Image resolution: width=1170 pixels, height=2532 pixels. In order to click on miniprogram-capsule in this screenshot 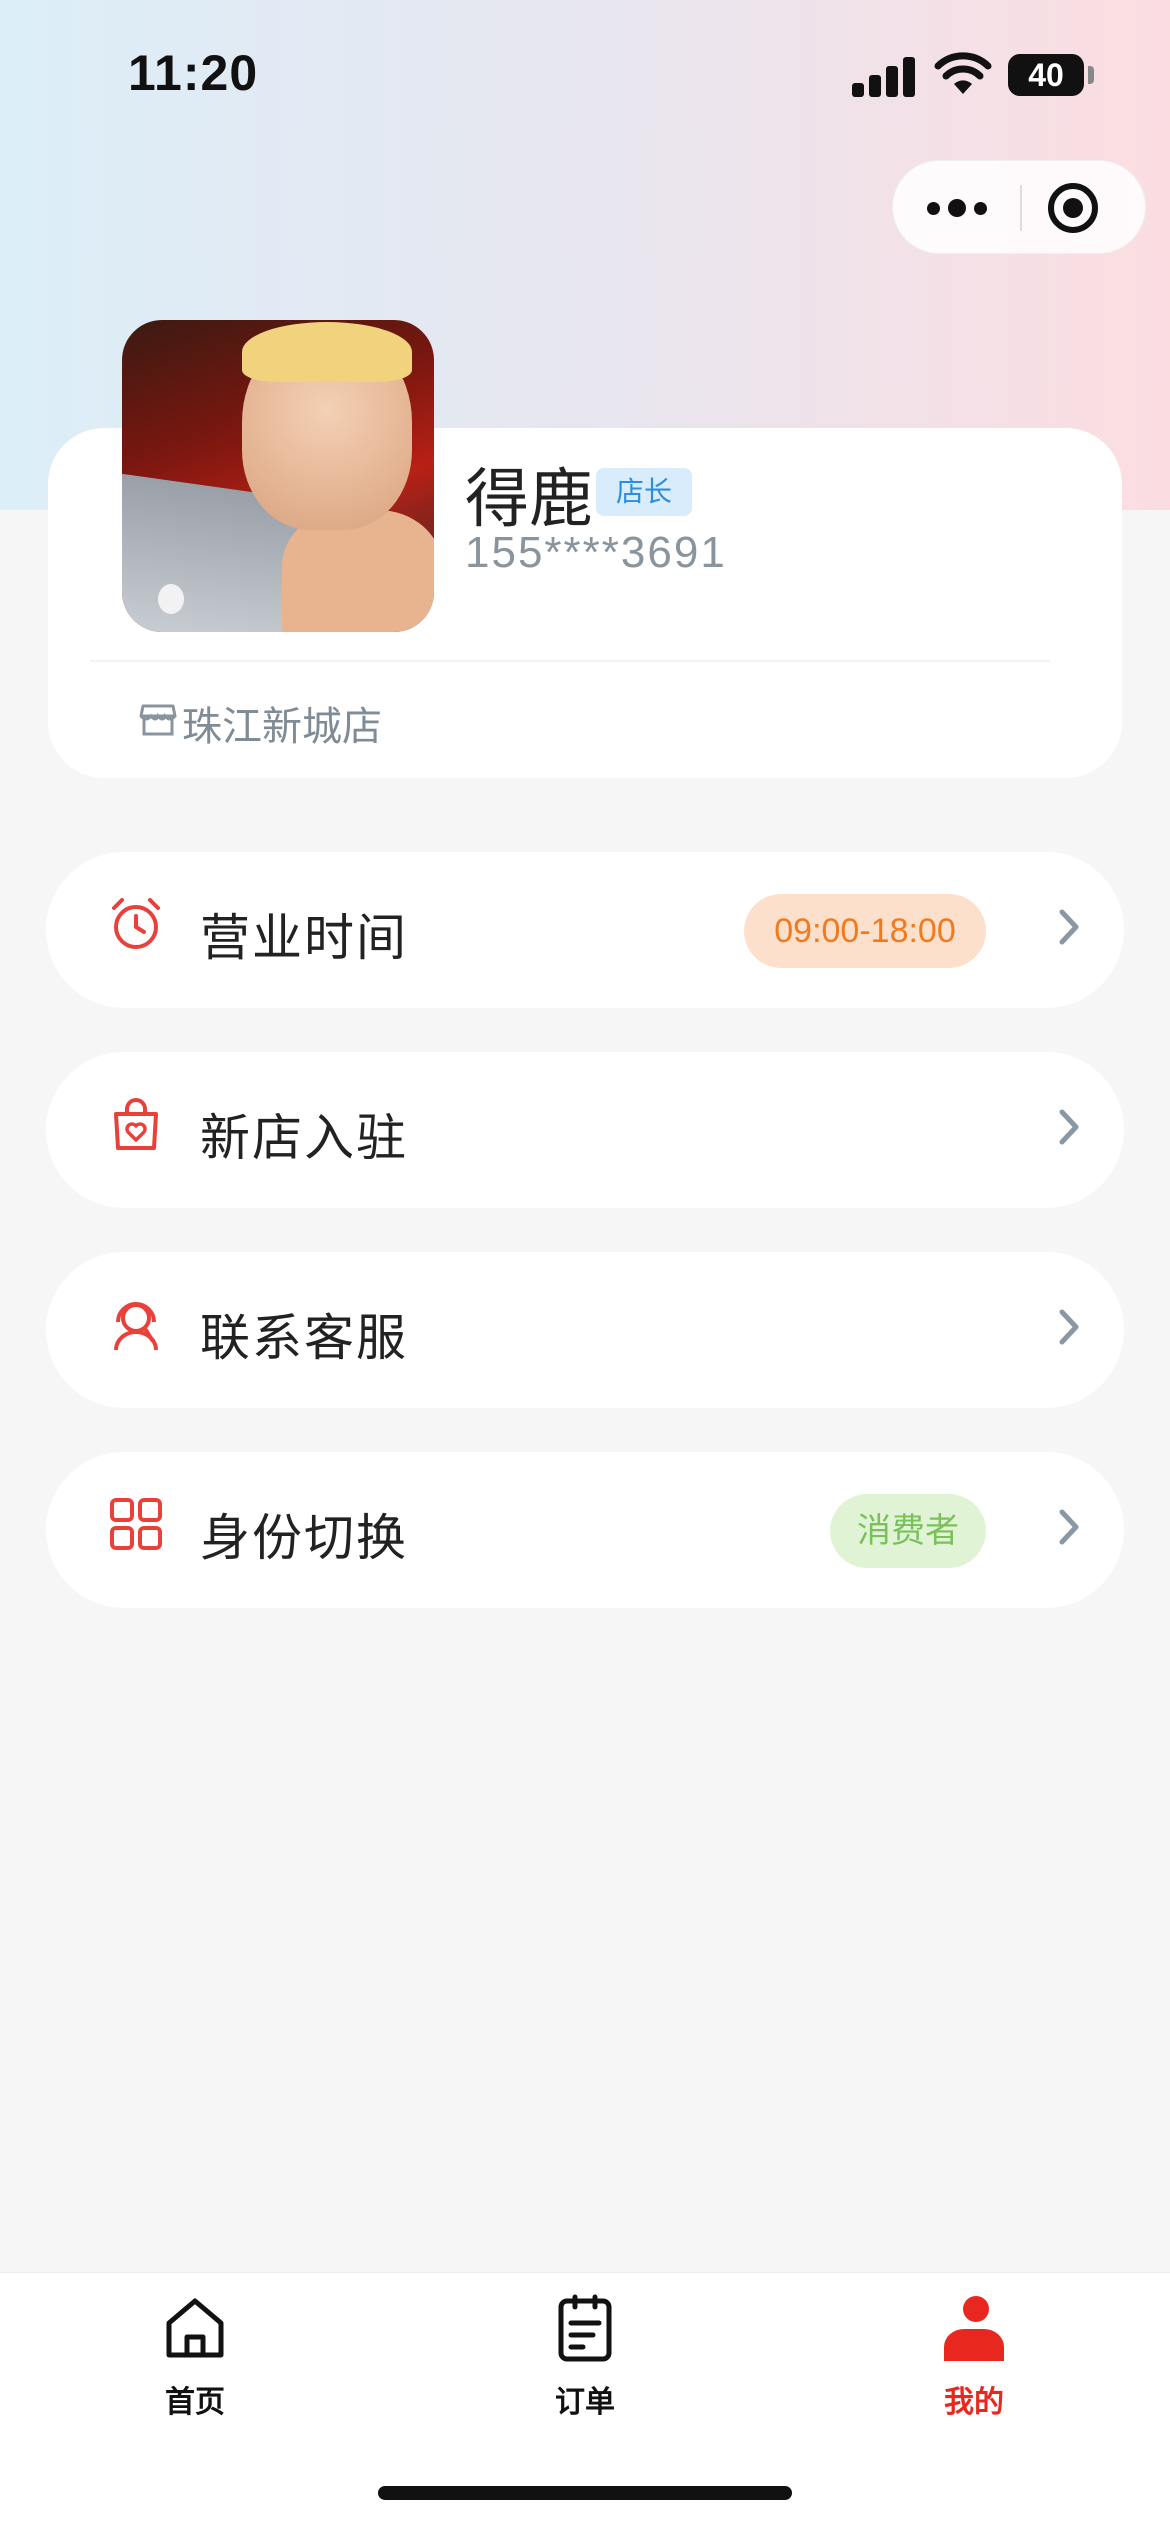, I will do `click(1019, 207)`.